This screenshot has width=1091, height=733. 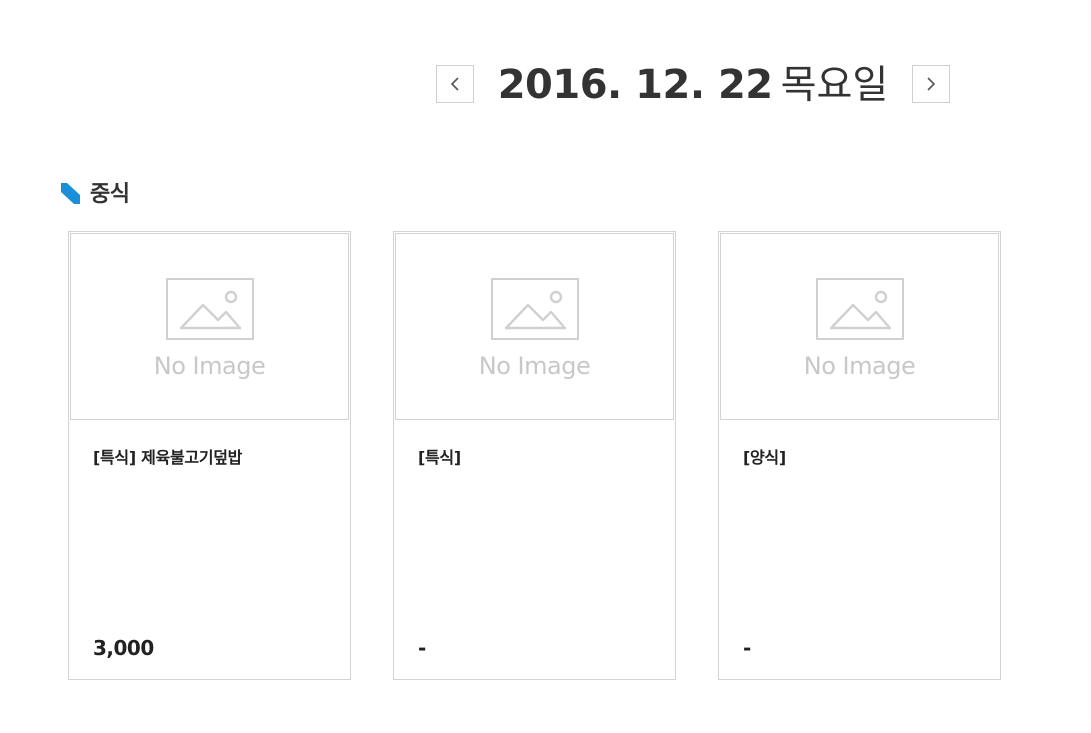 I want to click on prev-day-button, so click(x=455, y=84).